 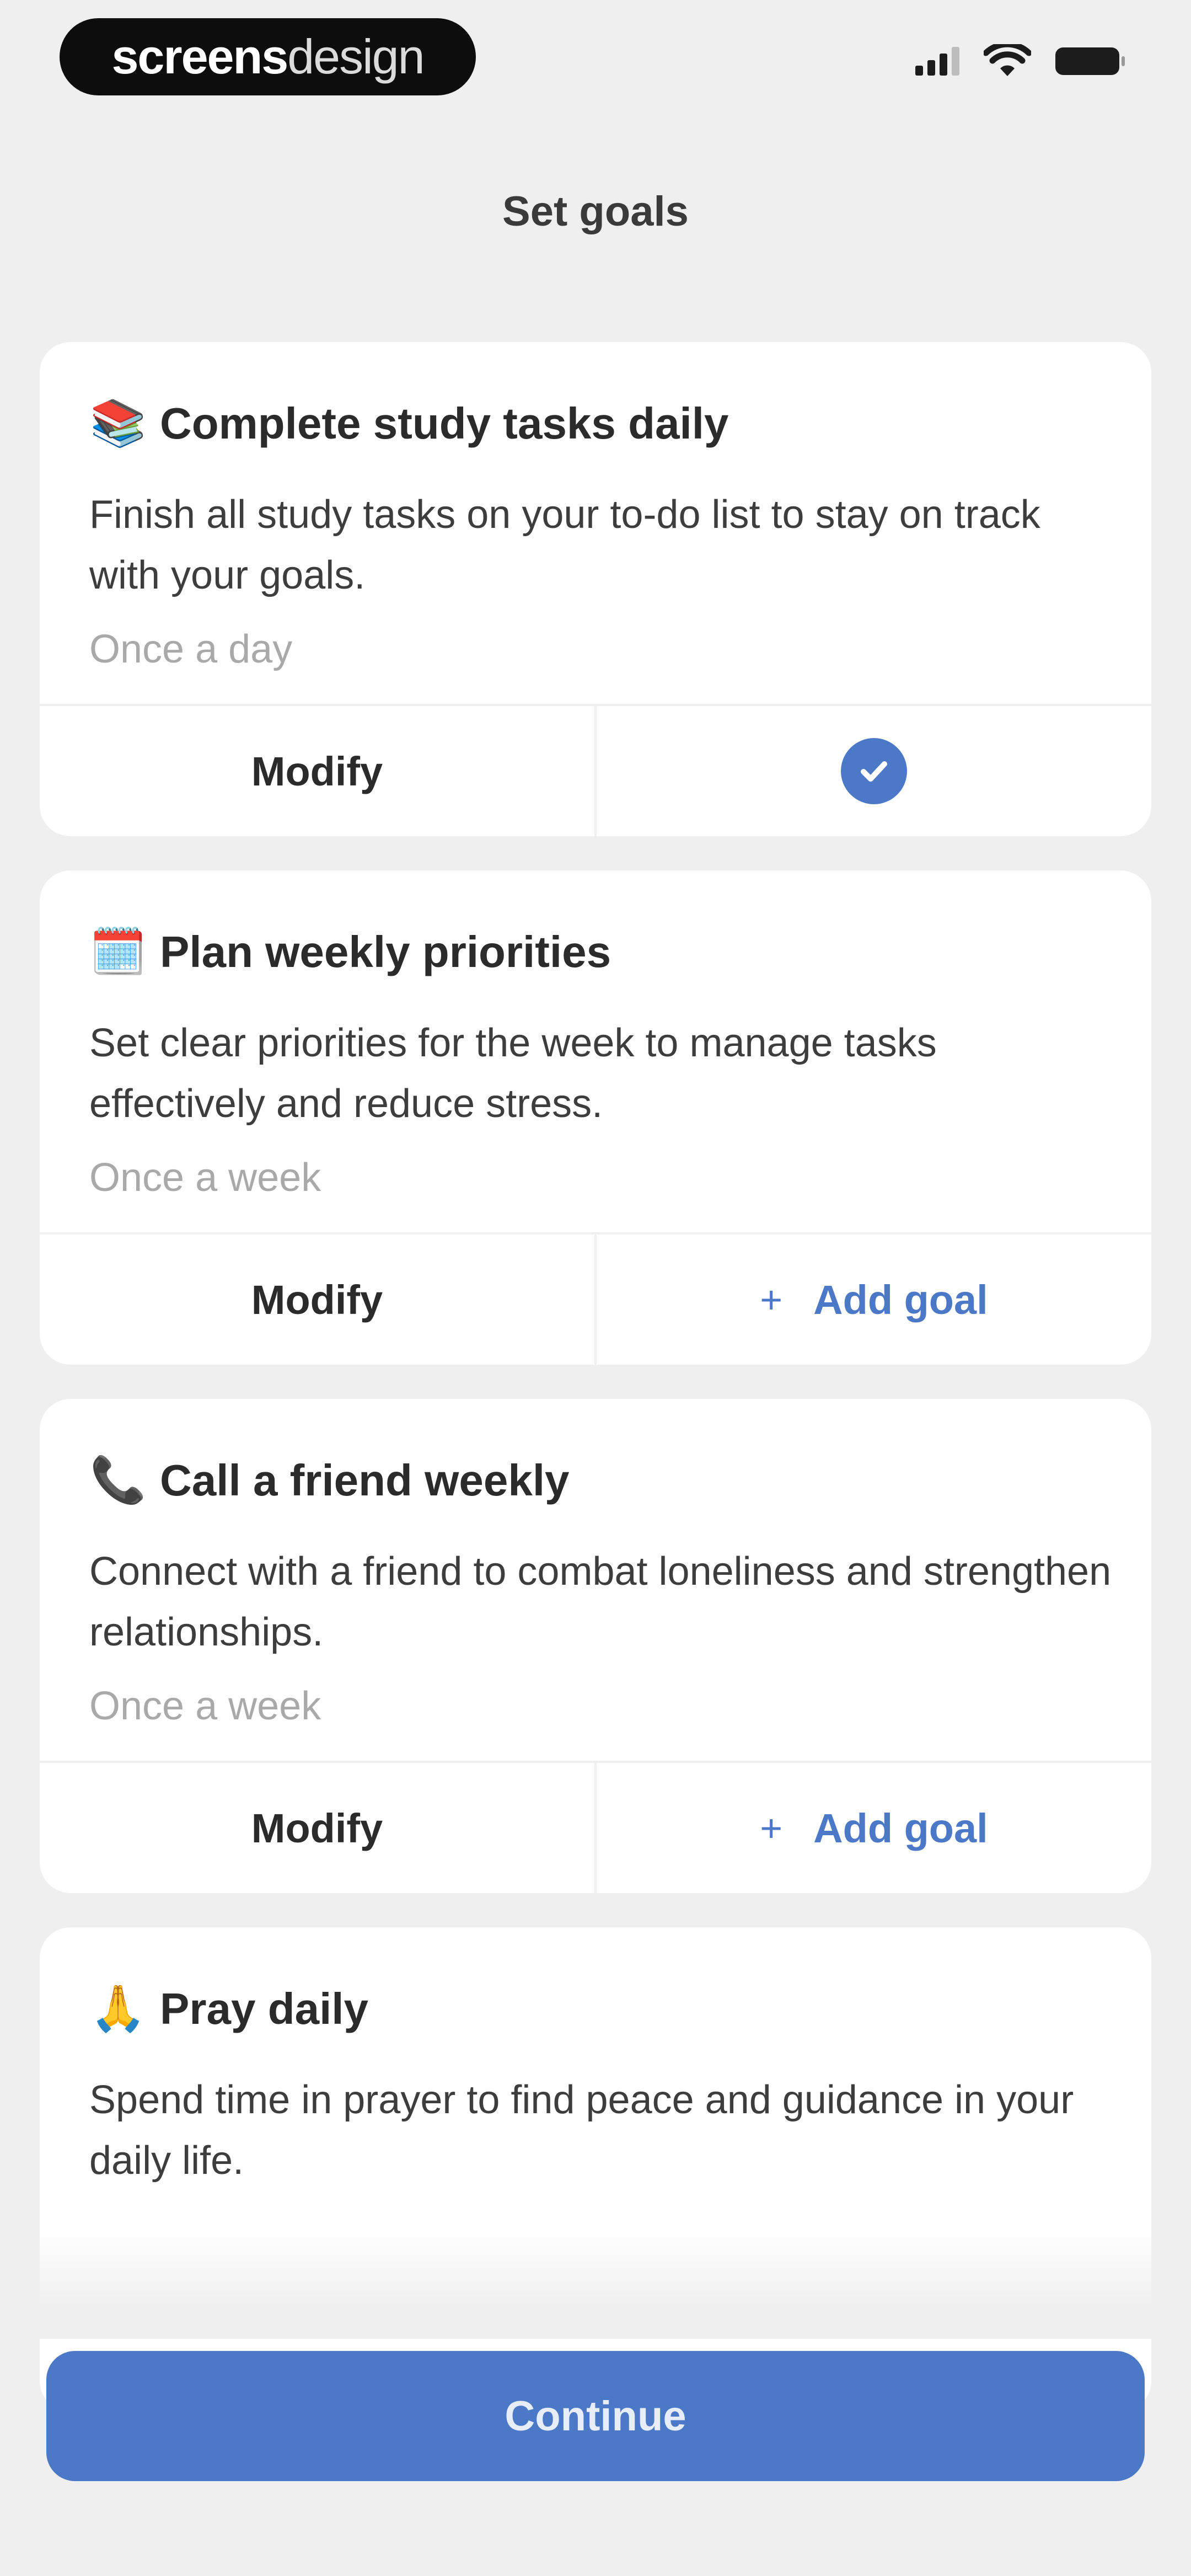 I want to click on goal-title: 📚 Complete study tasks daily, so click(x=595, y=423).